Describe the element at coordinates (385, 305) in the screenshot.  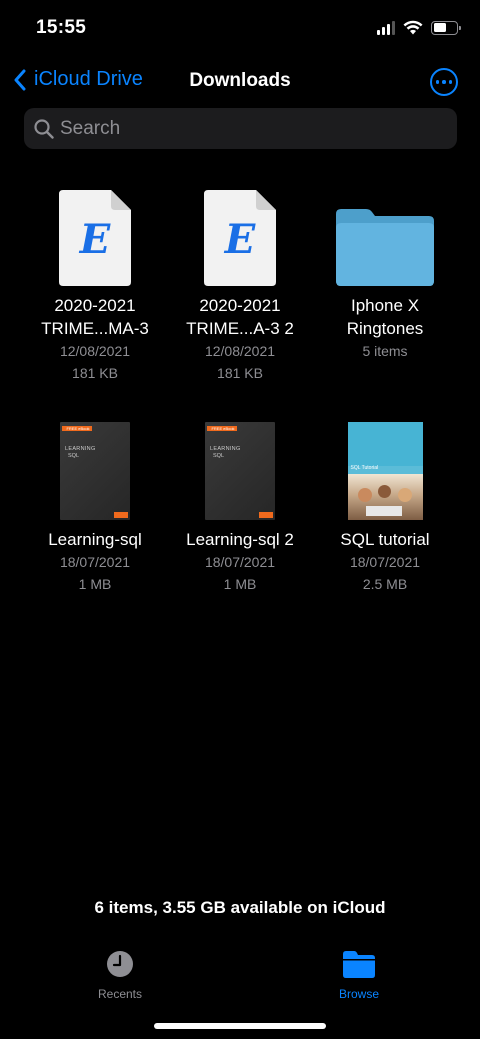
I see `file-name: Iphone X` at that location.